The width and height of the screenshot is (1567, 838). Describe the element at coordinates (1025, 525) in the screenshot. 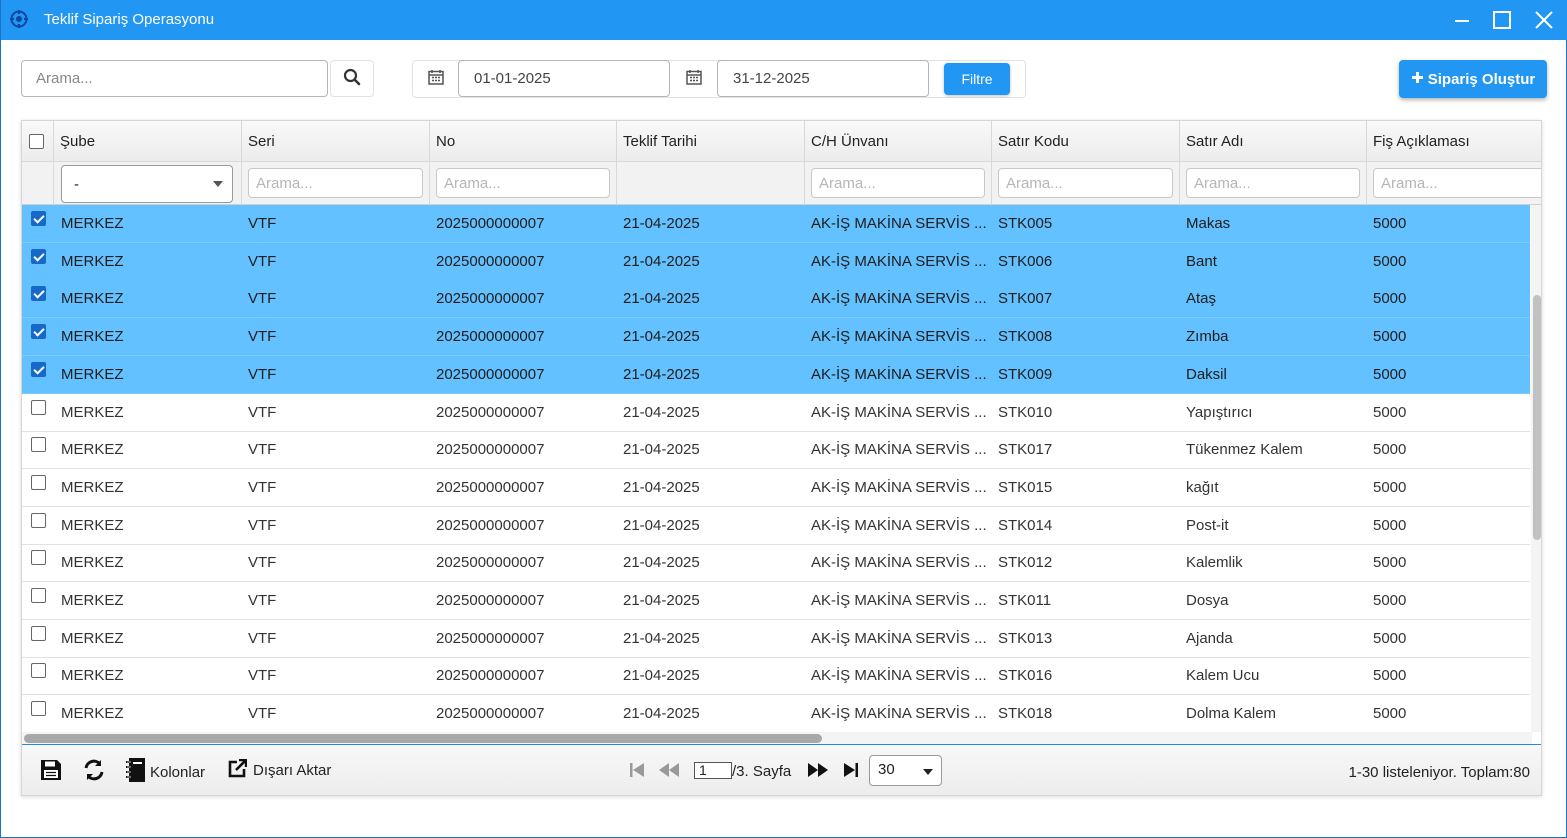

I see `cell-kod: STK014` at that location.